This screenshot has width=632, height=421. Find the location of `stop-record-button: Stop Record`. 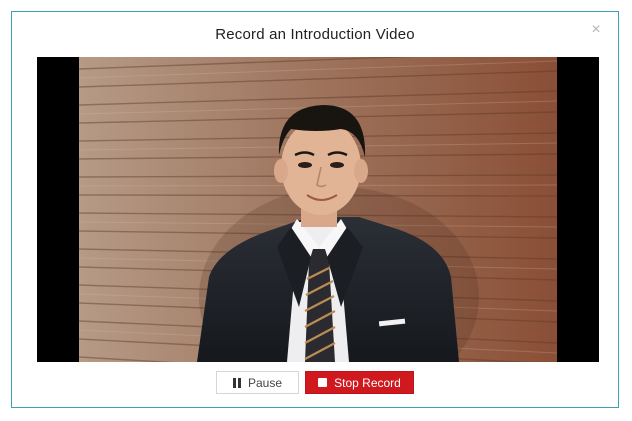

stop-record-button: Stop Record is located at coordinates (359, 382).